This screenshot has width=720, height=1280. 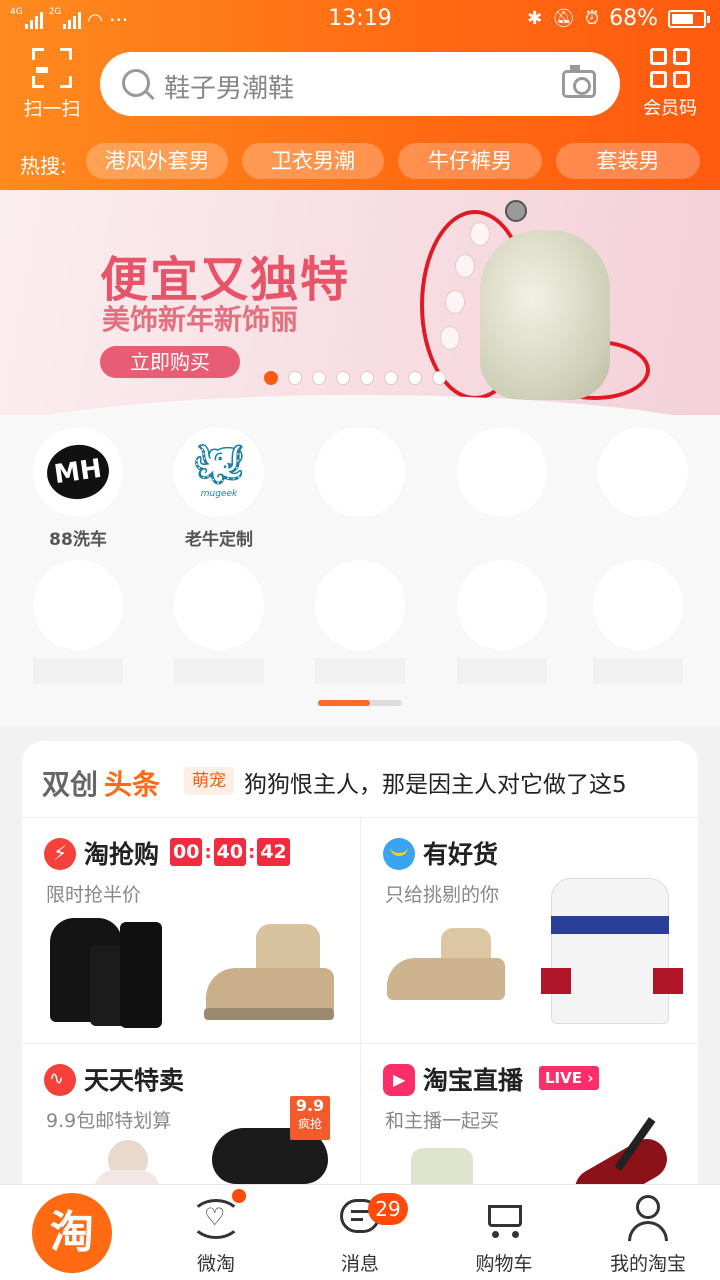 I want to click on good-goods-section: 有好货 只给挑剔的你, so click(x=529, y=931).